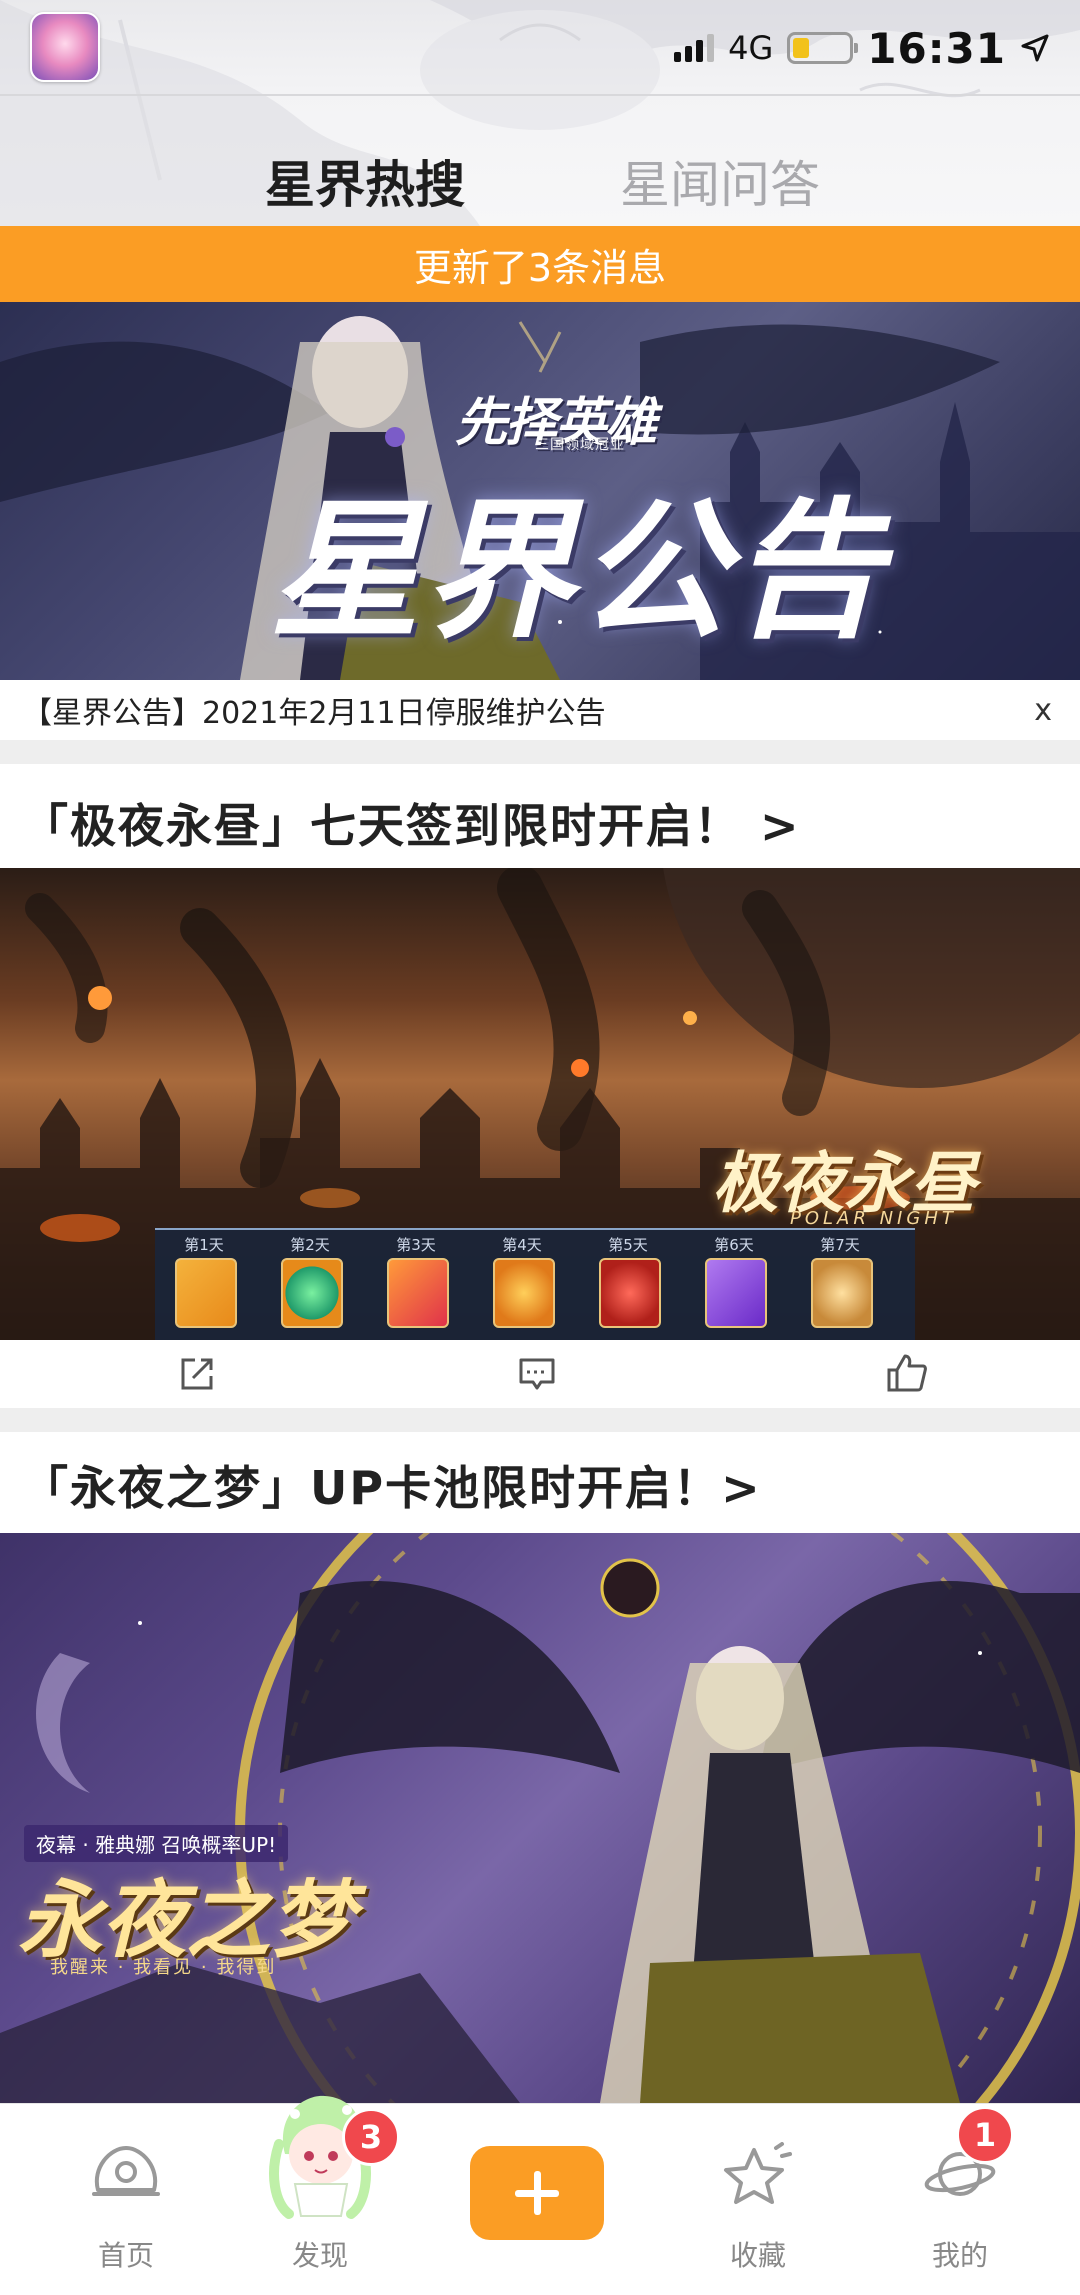 The height and width of the screenshot is (2295, 1080). What do you see at coordinates (959, 2255) in the screenshot?
I see `nav-label: 我的` at bounding box center [959, 2255].